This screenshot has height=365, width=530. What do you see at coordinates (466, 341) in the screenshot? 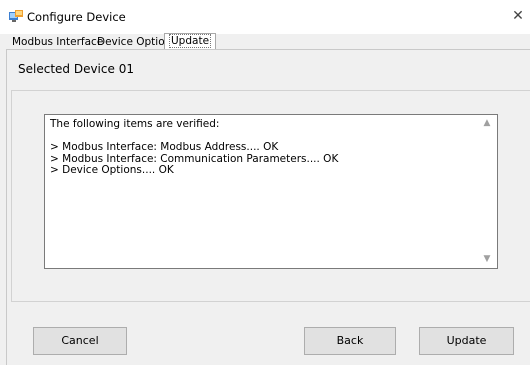
I see `update-button: Update` at bounding box center [466, 341].